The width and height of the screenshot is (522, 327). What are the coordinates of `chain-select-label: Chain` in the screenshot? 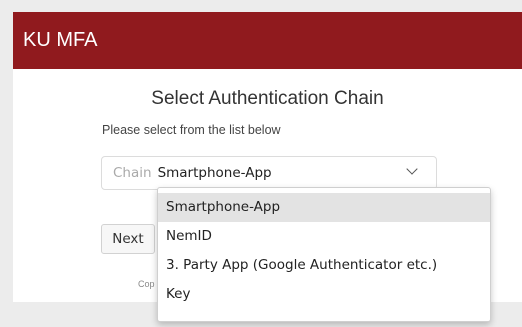 It's located at (132, 173).